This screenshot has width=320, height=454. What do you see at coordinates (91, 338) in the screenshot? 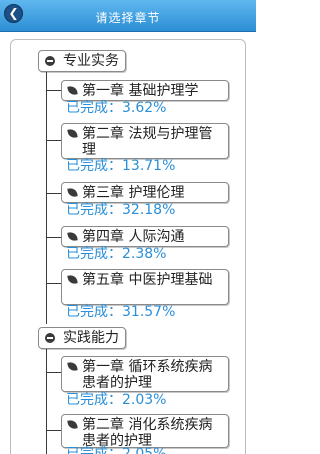
I see `section-label: 实践能力` at bounding box center [91, 338].